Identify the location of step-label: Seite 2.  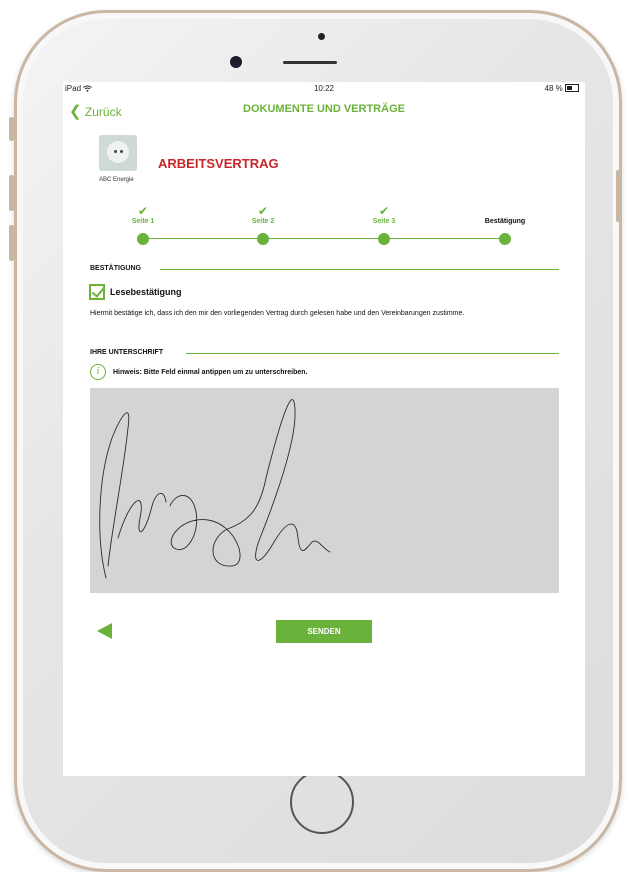
(263, 221).